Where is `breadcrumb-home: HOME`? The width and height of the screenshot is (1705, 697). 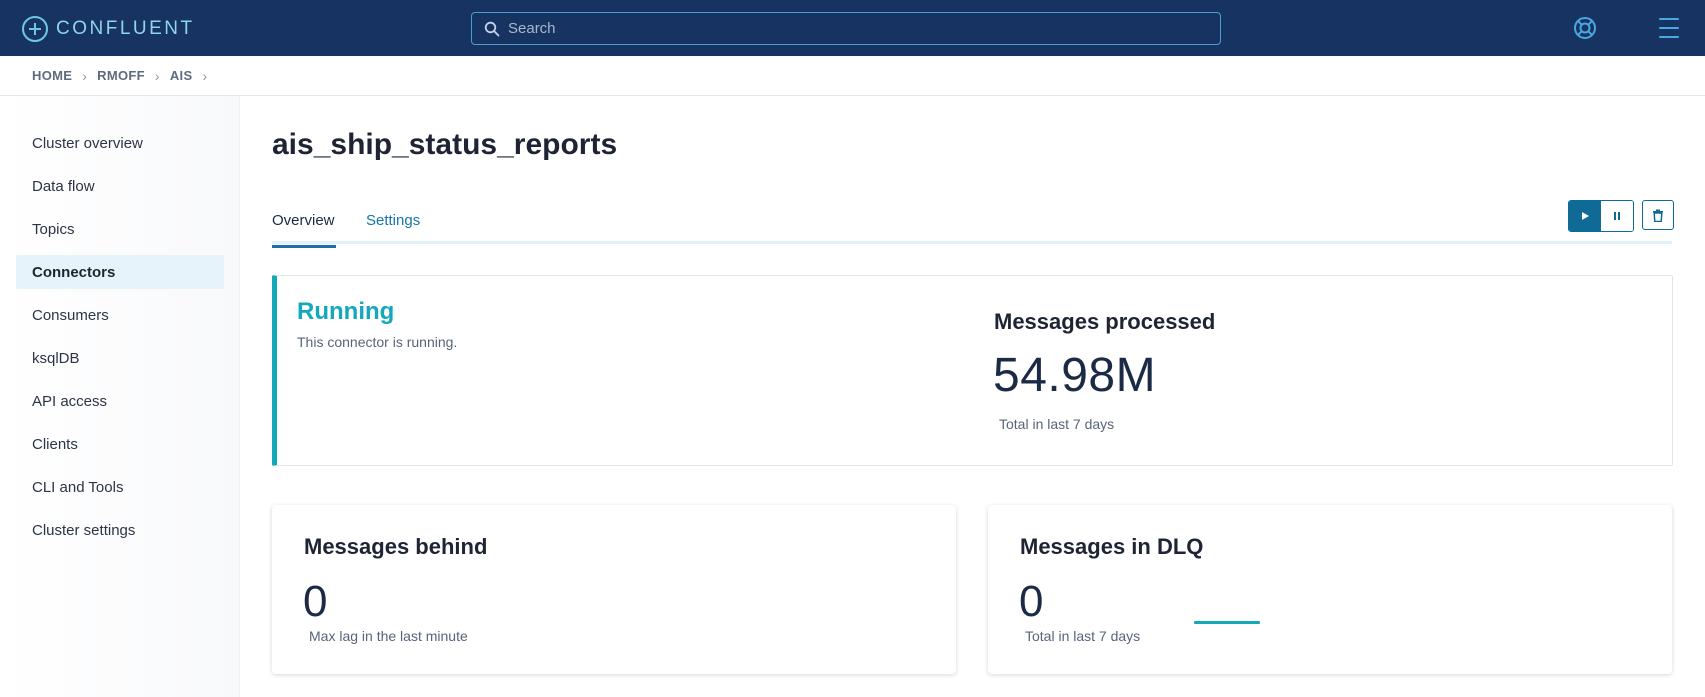
breadcrumb-home: HOME is located at coordinates (52, 75).